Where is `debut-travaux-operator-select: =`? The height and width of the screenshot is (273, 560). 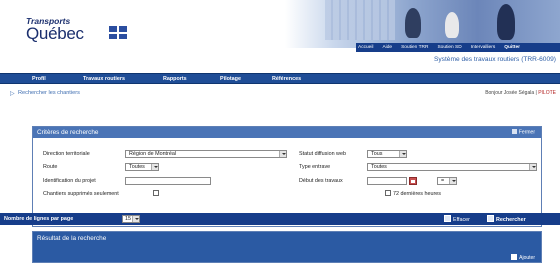
debut-travaux-operator-select: = is located at coordinates (447, 181).